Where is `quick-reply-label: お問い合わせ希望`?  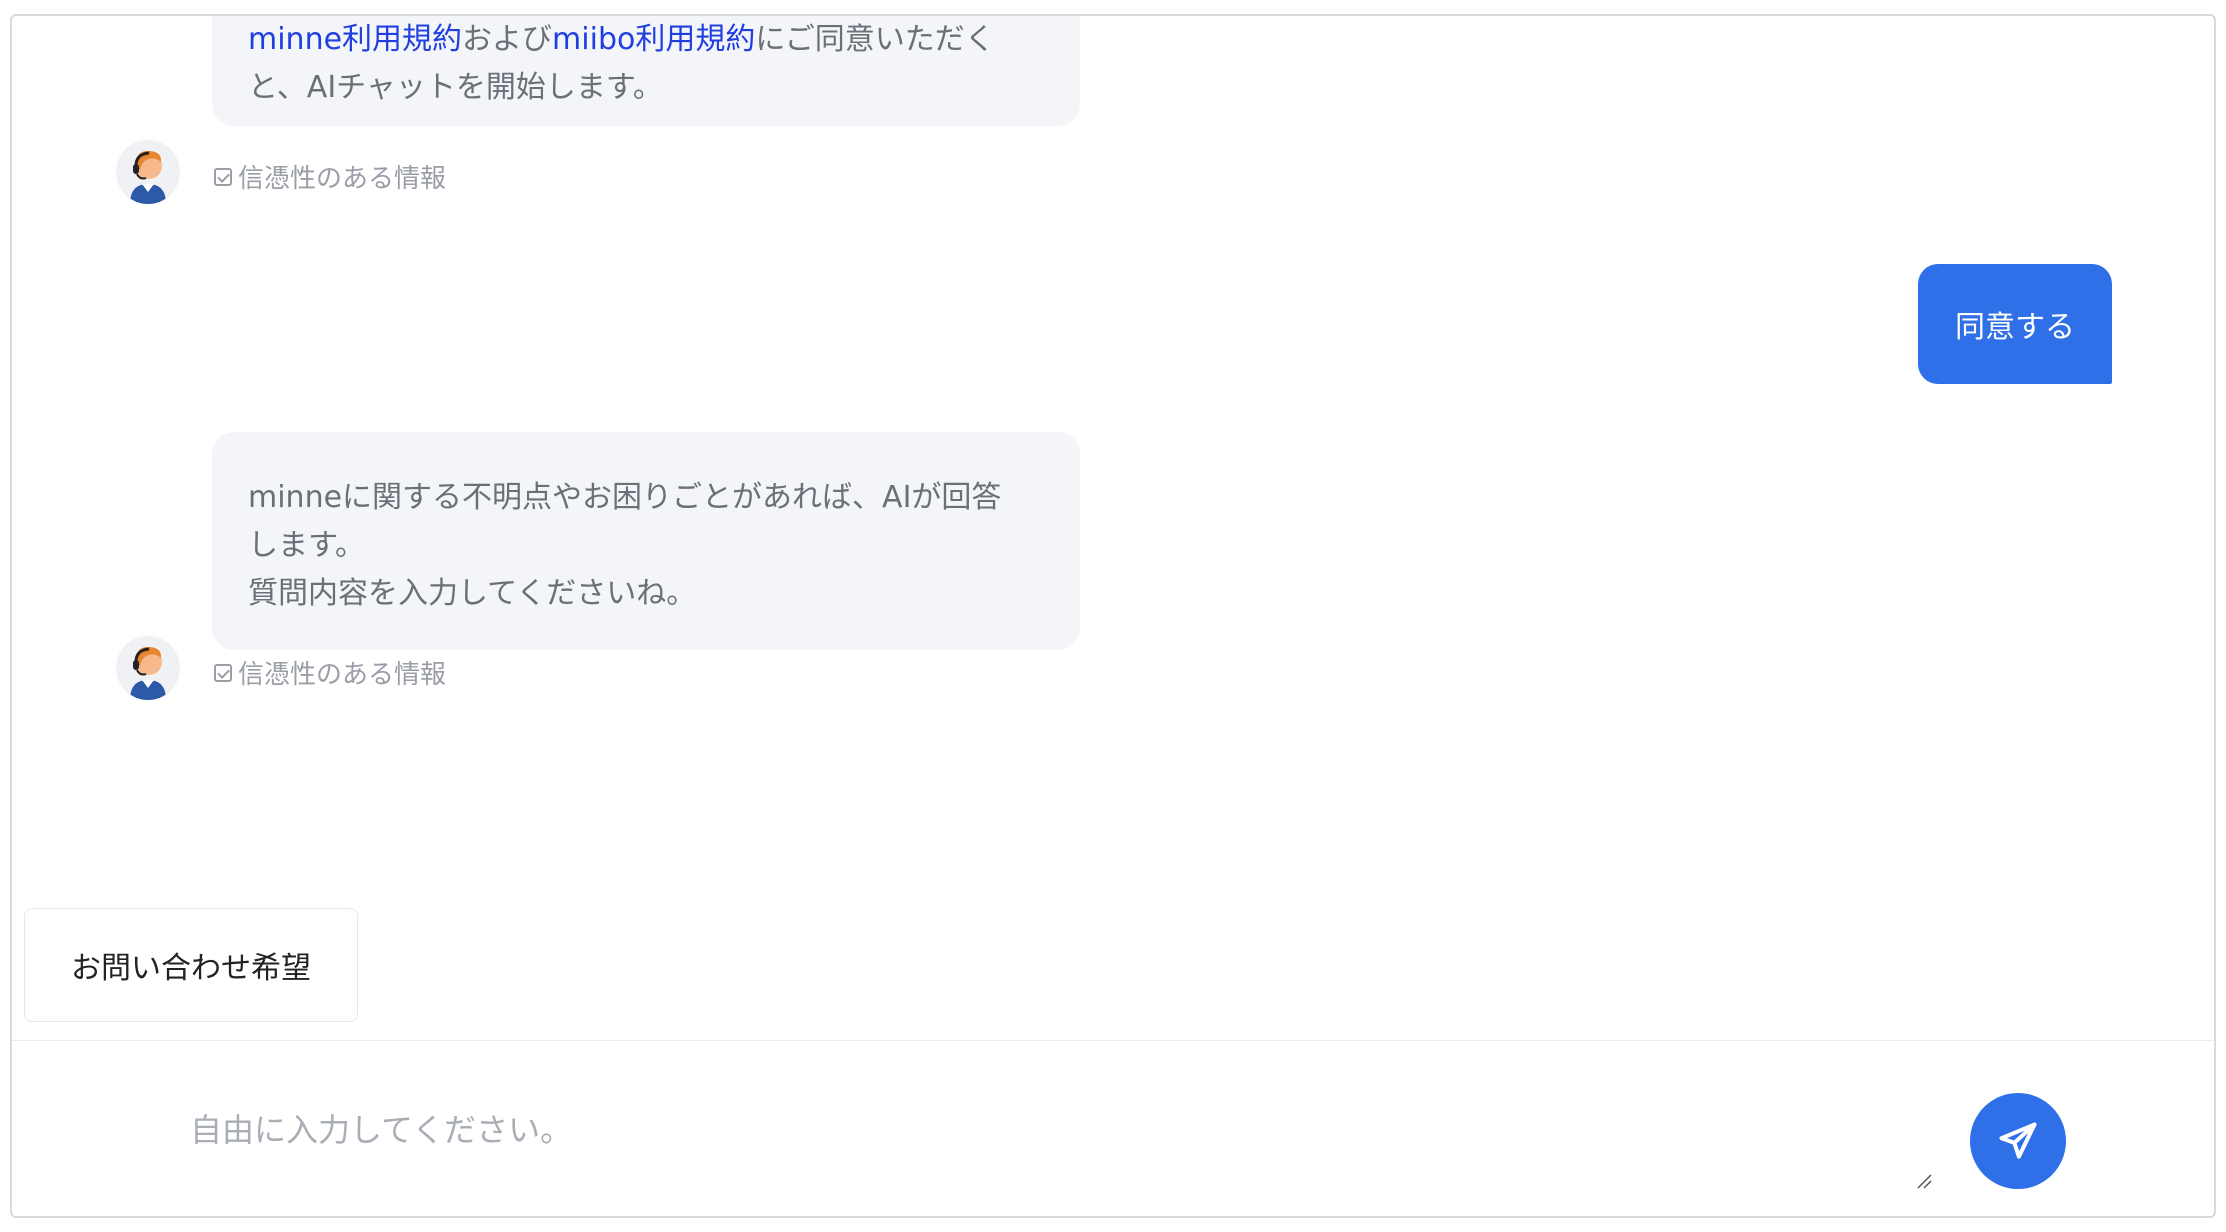
quick-reply-label: お問い合わせ希望 is located at coordinates (191, 968).